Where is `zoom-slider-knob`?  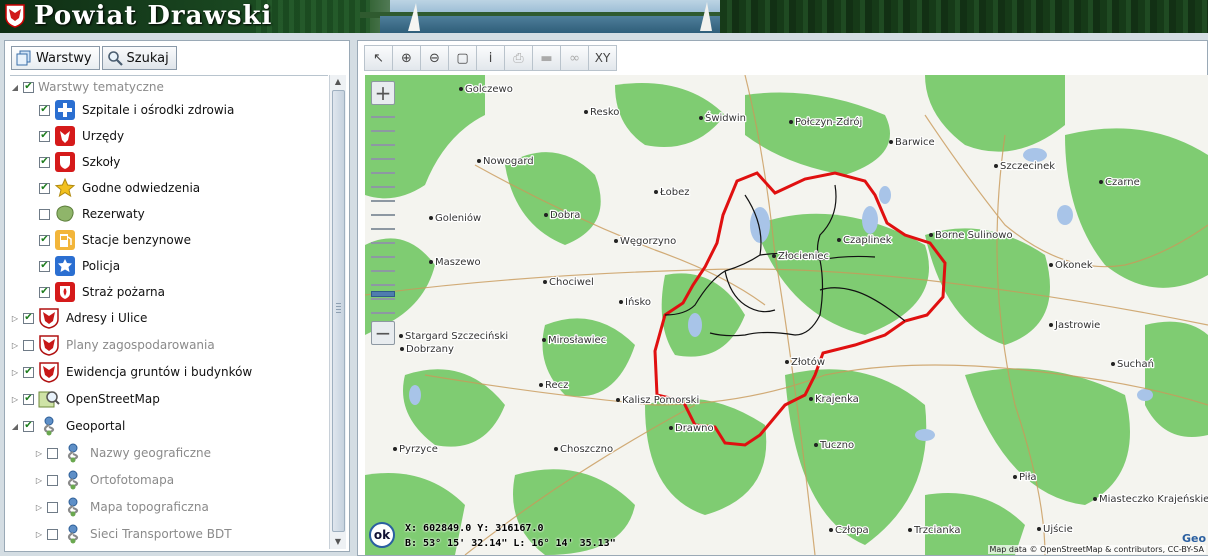
zoom-slider-knob is located at coordinates (383, 294).